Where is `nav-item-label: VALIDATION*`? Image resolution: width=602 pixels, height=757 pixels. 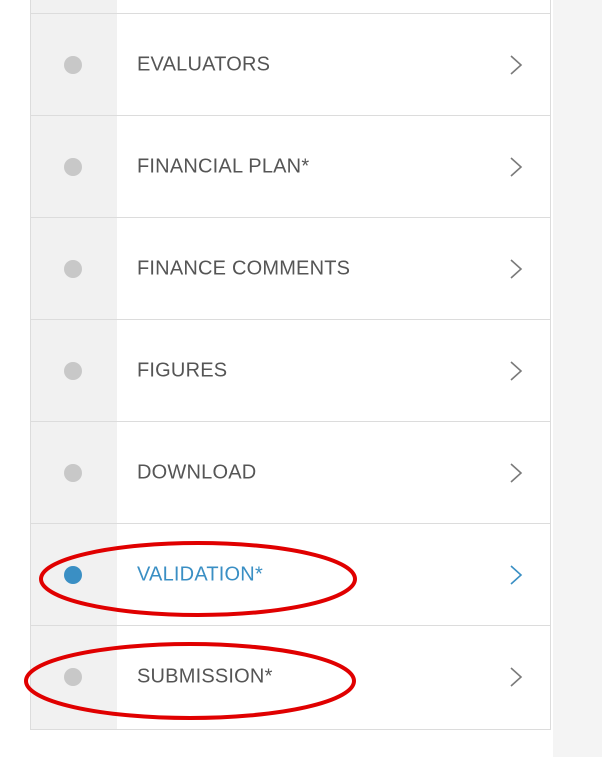
nav-item-label: VALIDATION* is located at coordinates (200, 574).